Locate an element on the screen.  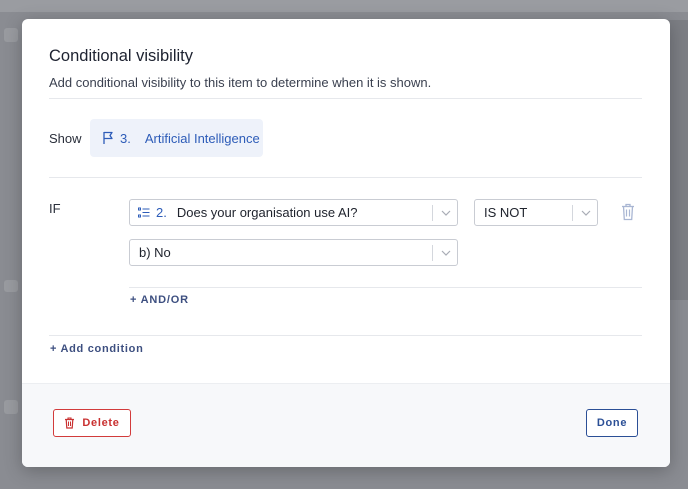
answer-value: b) No is located at coordinates (155, 252).